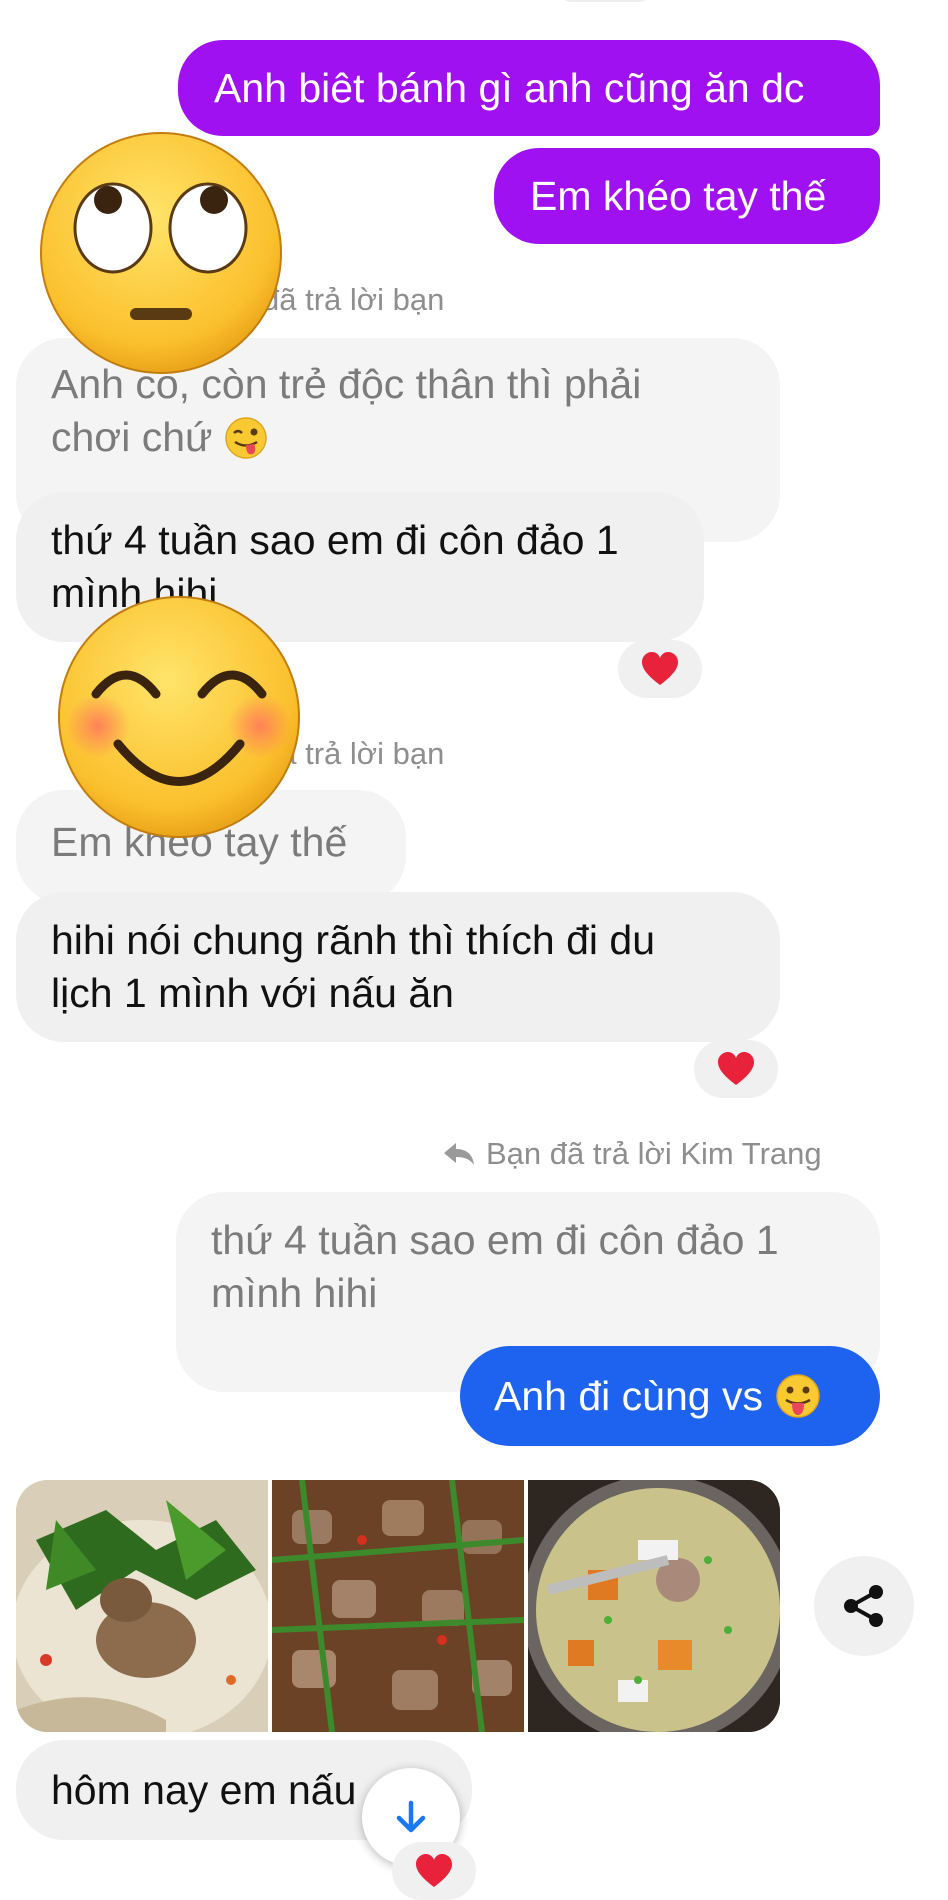  What do you see at coordinates (161, 253) in the screenshot?
I see `emoji-rolling-eyes` at bounding box center [161, 253].